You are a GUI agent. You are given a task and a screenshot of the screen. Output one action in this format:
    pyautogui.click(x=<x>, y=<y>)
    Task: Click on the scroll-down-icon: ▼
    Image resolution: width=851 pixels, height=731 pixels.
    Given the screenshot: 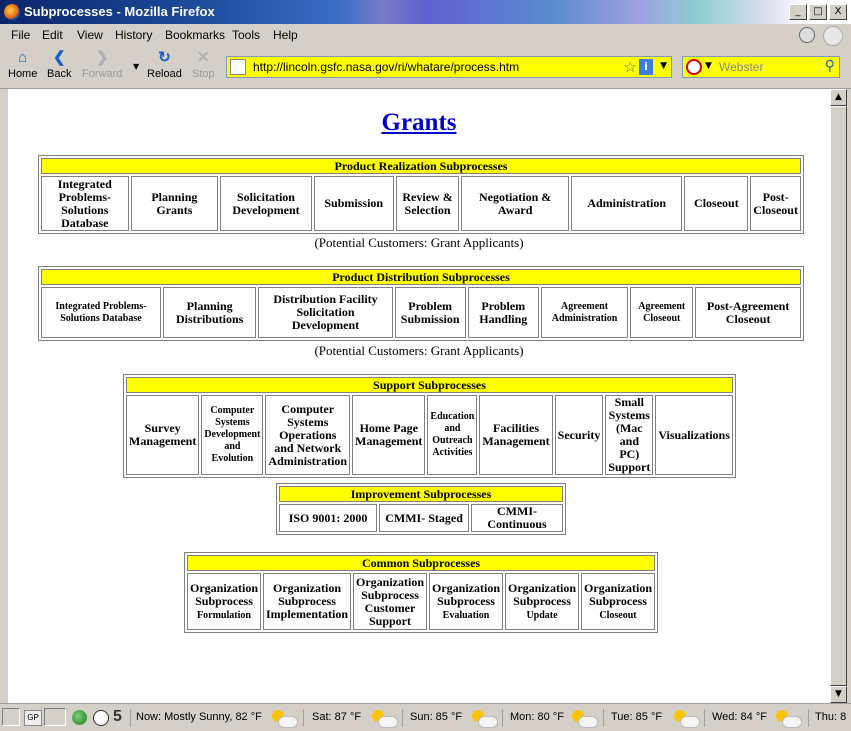 What is the action you would take?
    pyautogui.click(x=838, y=694)
    